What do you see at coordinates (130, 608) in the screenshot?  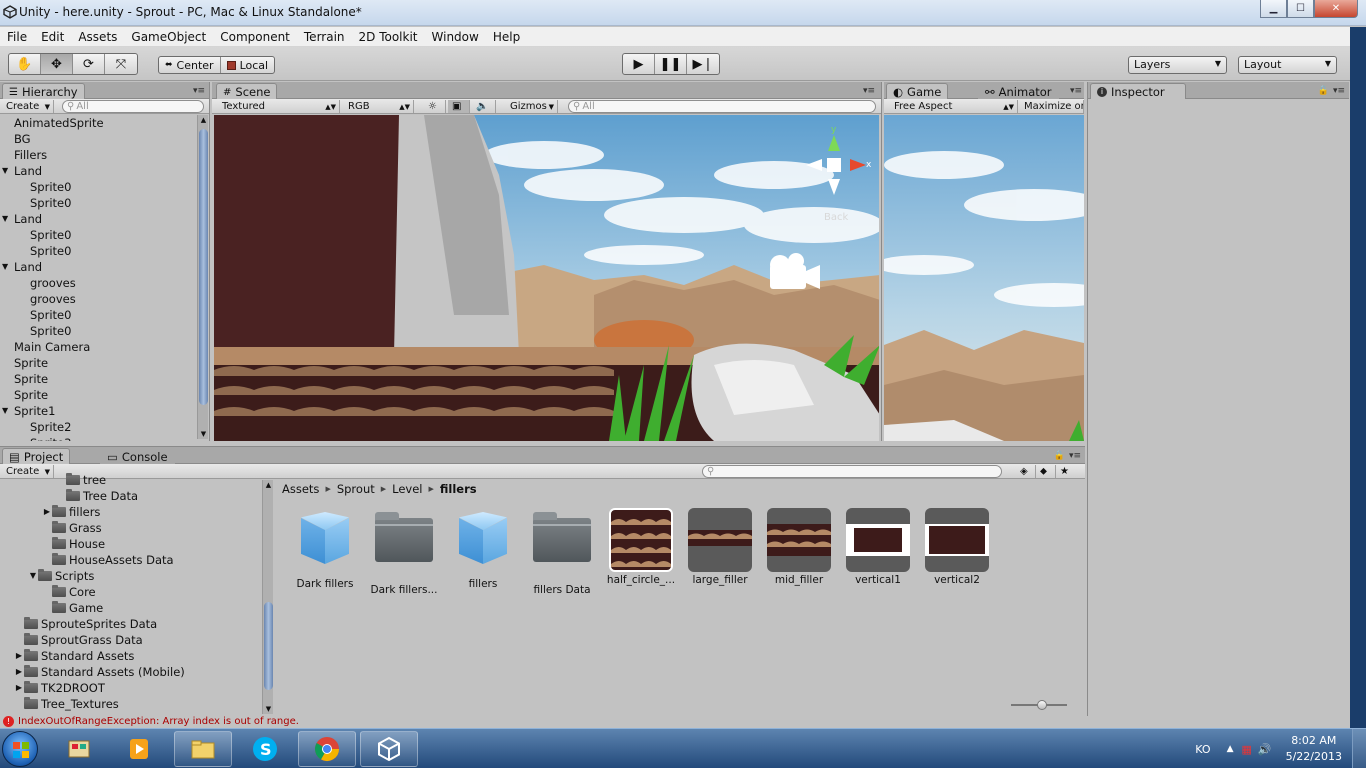 I see `project-tree-item: Game` at bounding box center [130, 608].